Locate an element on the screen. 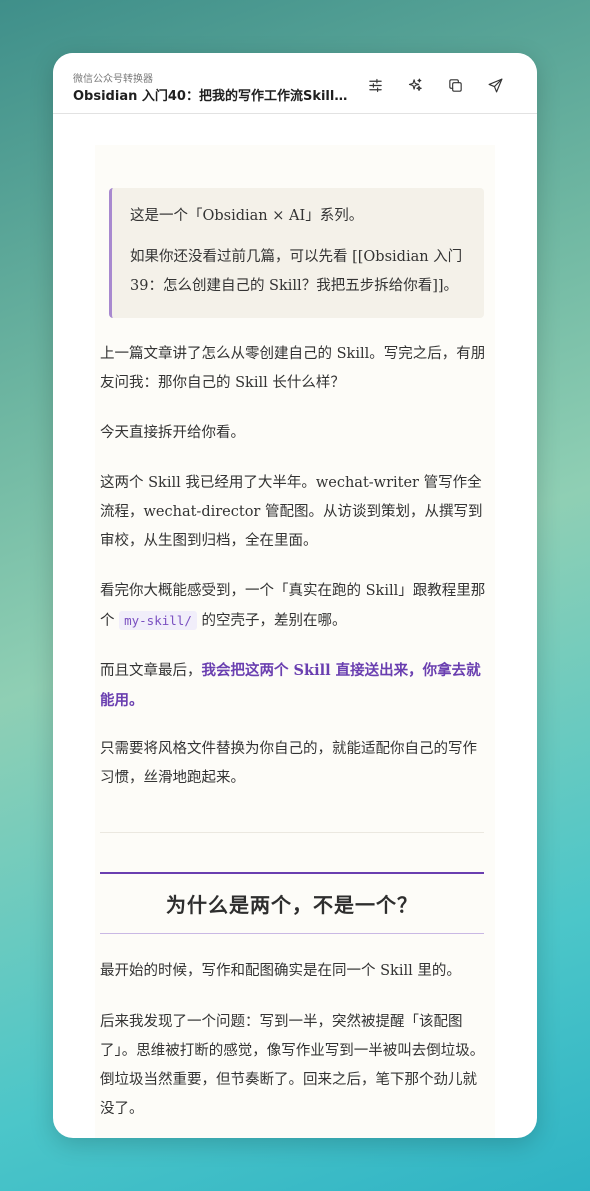 Image resolution: width=590 pixels, height=1191 pixels. heading-text: 为什么是两个，不是一个？ is located at coordinates (292, 905).